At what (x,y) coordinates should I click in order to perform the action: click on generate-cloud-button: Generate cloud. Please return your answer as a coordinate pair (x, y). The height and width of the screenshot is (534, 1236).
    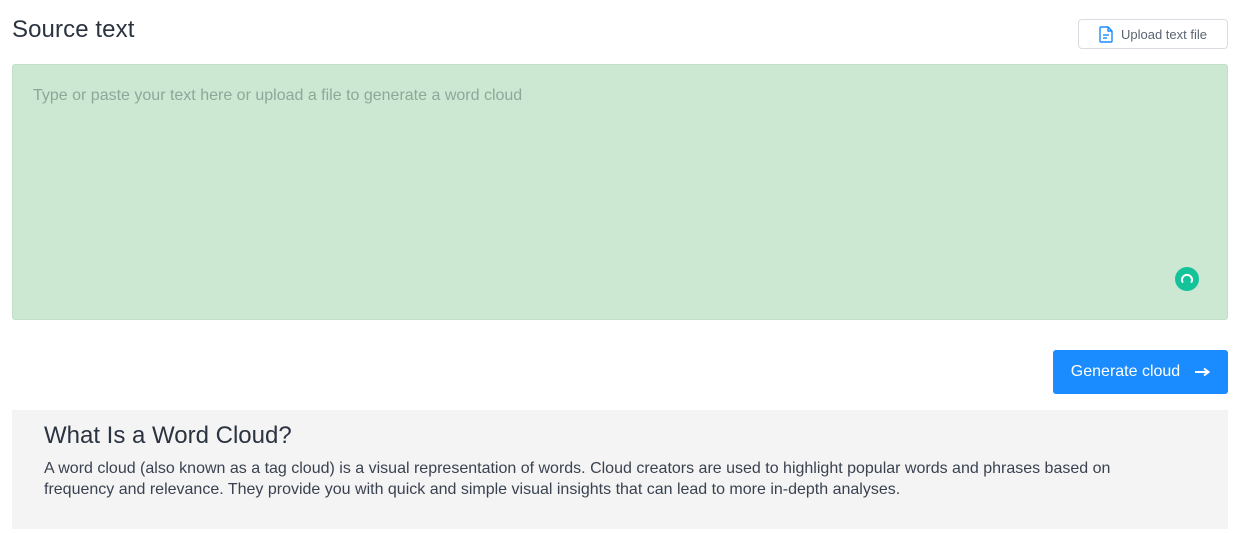
    Looking at the image, I should click on (1140, 372).